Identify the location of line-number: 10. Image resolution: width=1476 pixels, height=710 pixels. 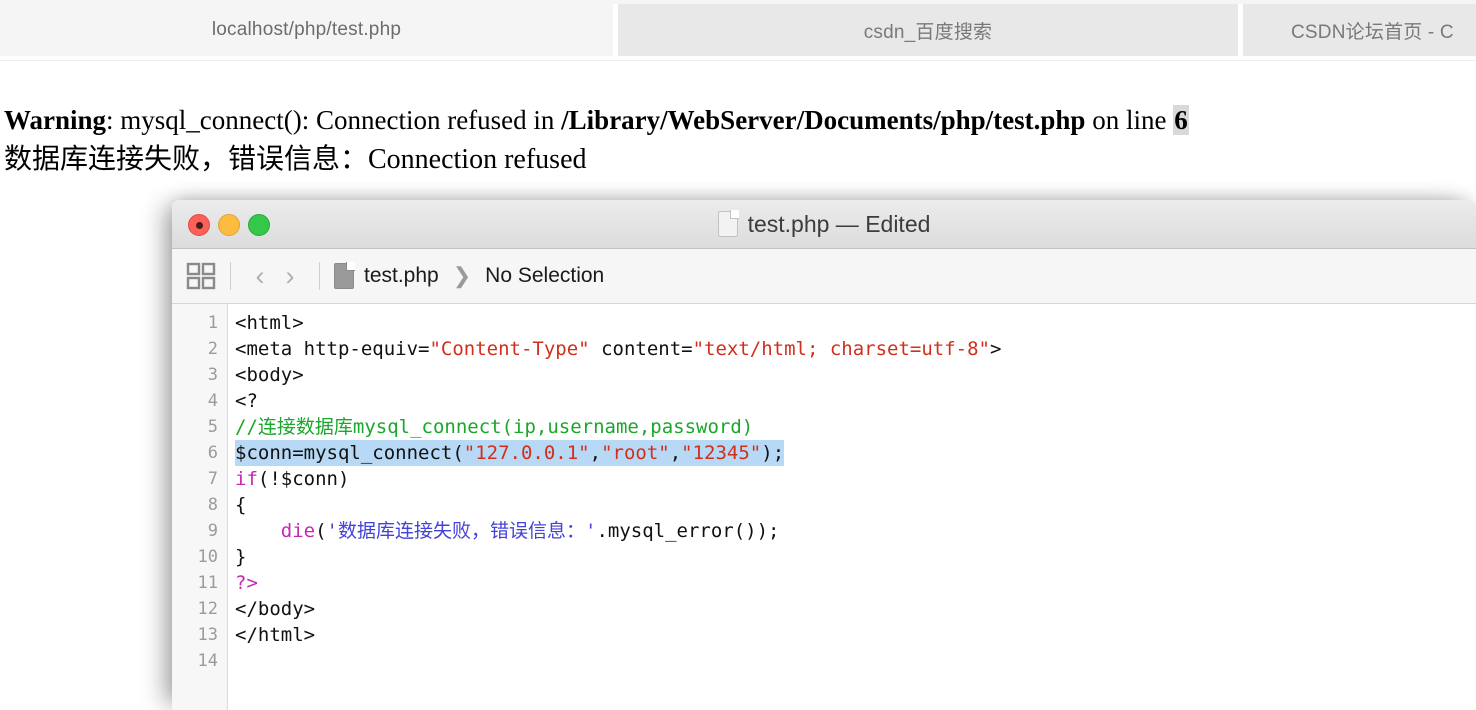
(207, 557).